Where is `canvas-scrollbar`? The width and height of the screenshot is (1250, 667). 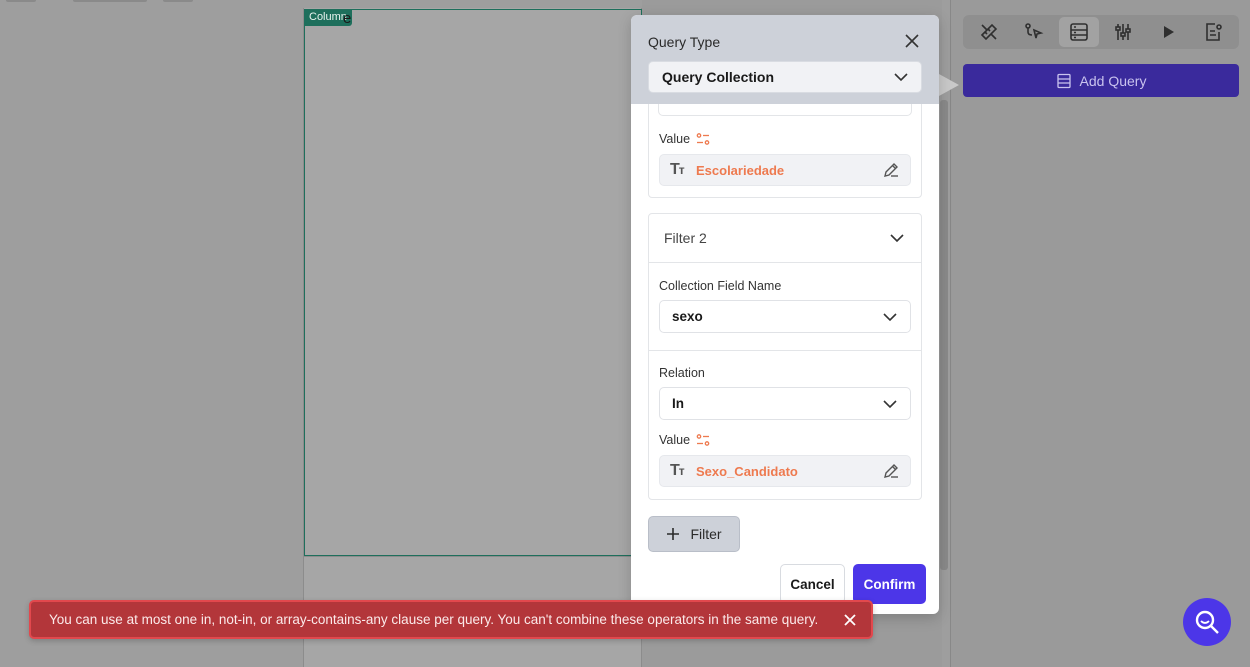 canvas-scrollbar is located at coordinates (944, 335).